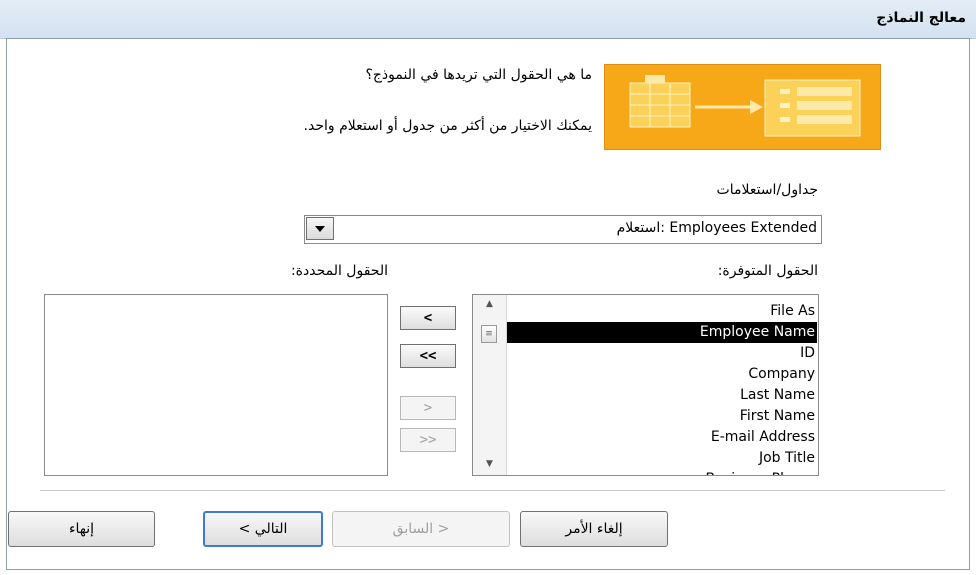 The width and height of the screenshot is (976, 575). What do you see at coordinates (594, 529) in the screenshot?
I see `cancel-button: إلغاء الأمر` at bounding box center [594, 529].